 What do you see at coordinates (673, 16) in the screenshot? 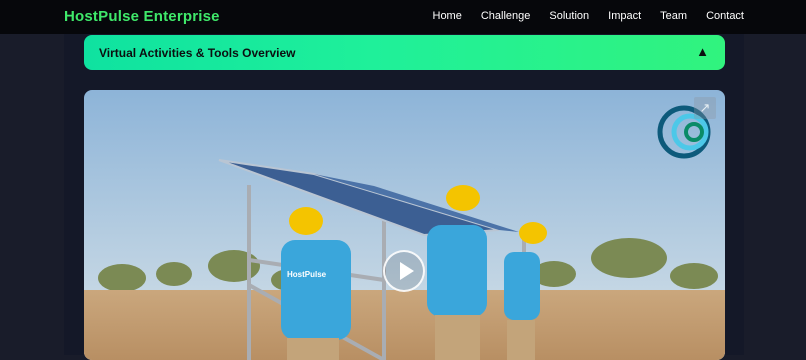
I see `nav-link-team: Team` at bounding box center [673, 16].